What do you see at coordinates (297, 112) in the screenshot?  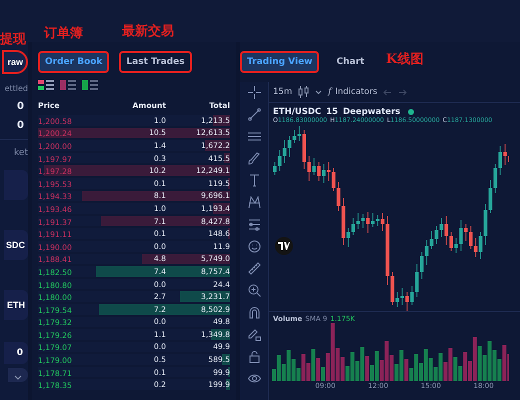 I see `symbol-label: ETH/USDC` at bounding box center [297, 112].